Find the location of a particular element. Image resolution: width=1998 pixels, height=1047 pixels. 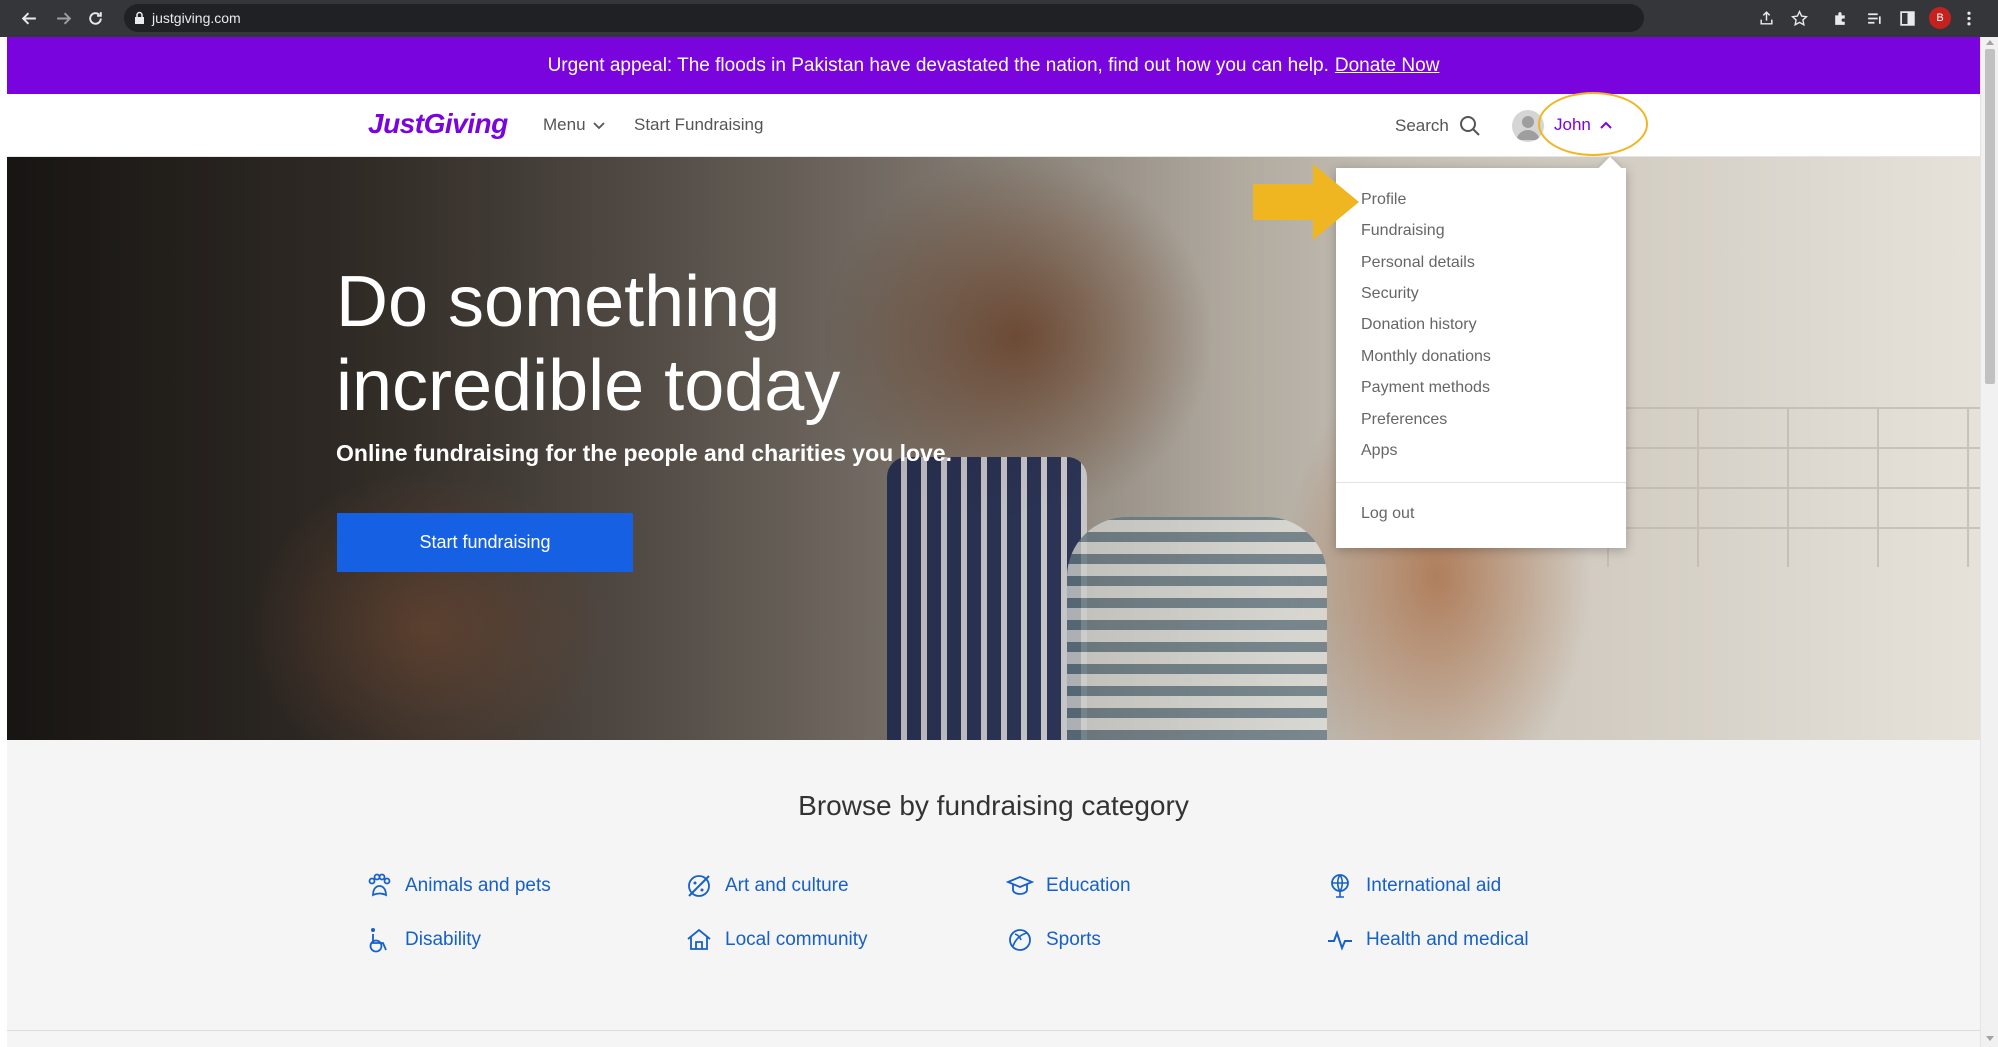

category-art-and-culture: Art and culture is located at coordinates (767, 886).